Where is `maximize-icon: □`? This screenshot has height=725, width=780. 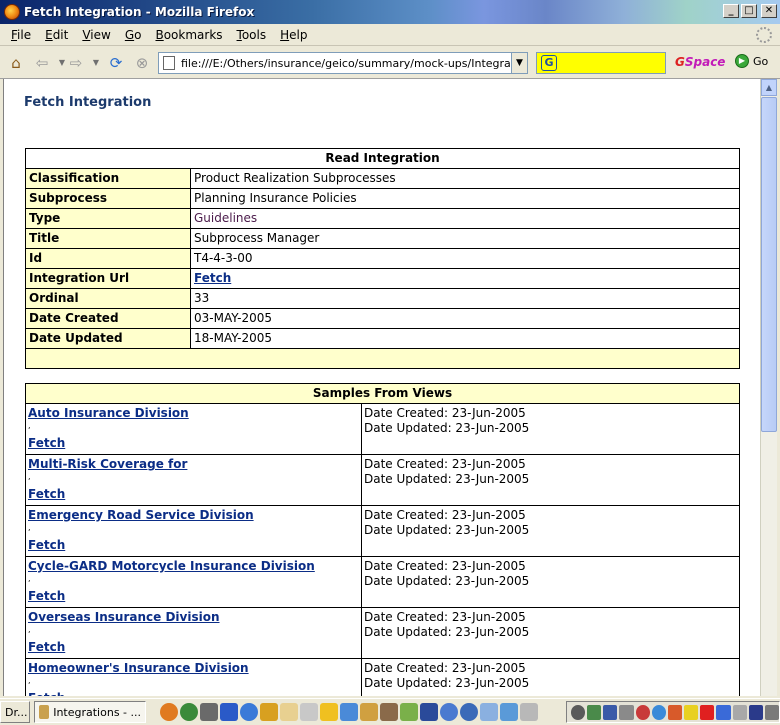 maximize-icon: □ is located at coordinates (749, 11).